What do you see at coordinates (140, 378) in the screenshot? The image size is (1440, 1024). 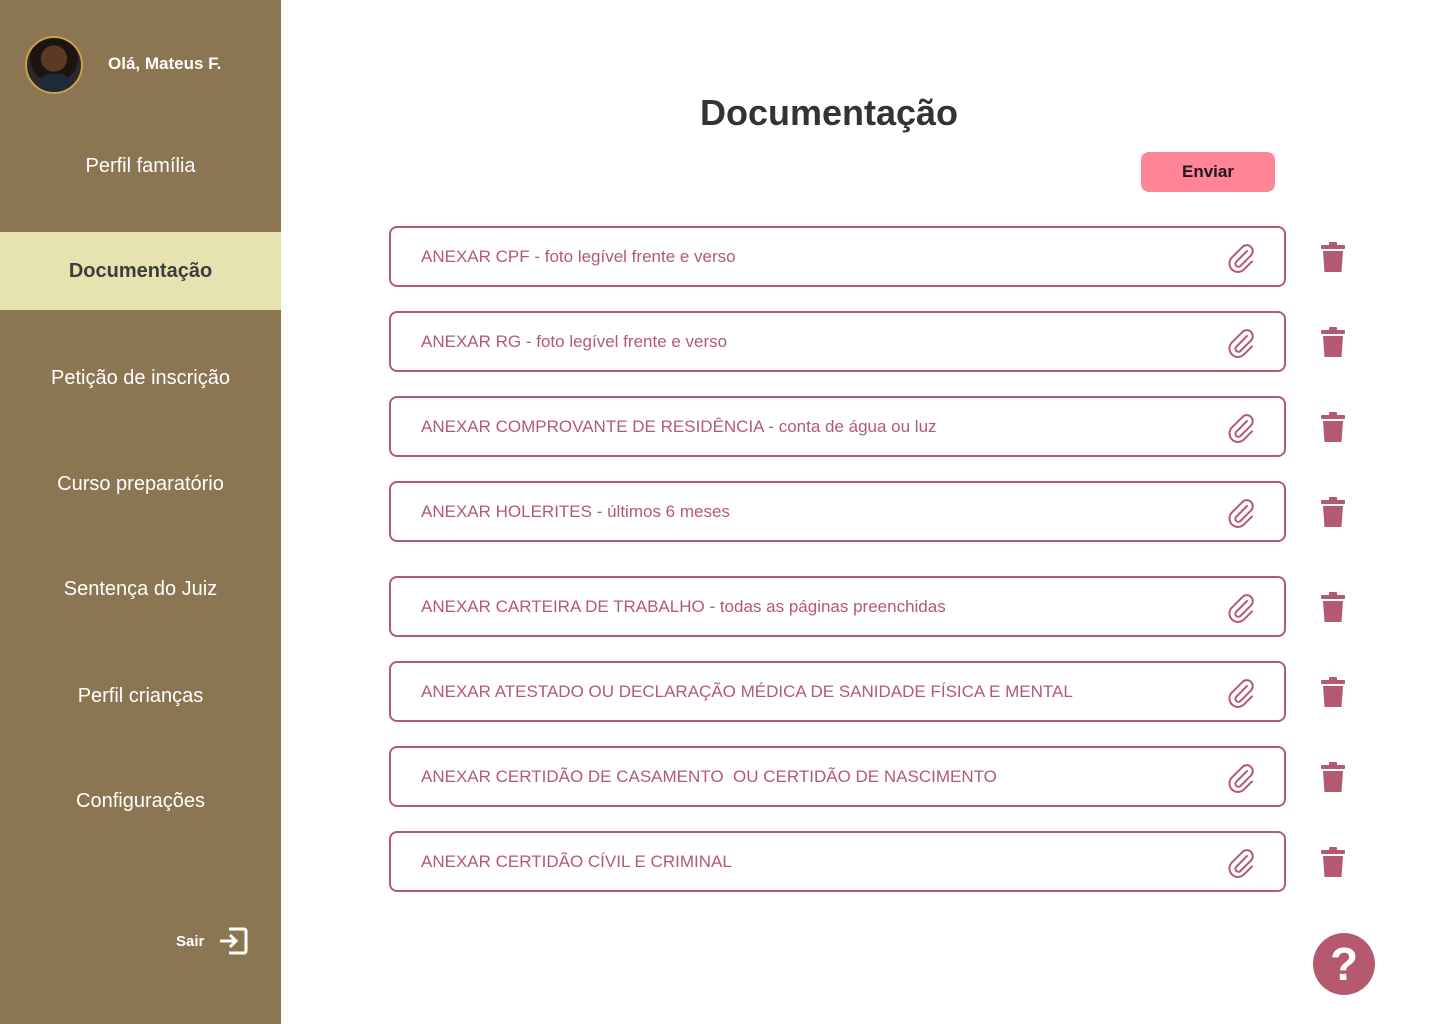 I see `sidebar-item-peticao-de-inscricao: Petição de inscrição` at bounding box center [140, 378].